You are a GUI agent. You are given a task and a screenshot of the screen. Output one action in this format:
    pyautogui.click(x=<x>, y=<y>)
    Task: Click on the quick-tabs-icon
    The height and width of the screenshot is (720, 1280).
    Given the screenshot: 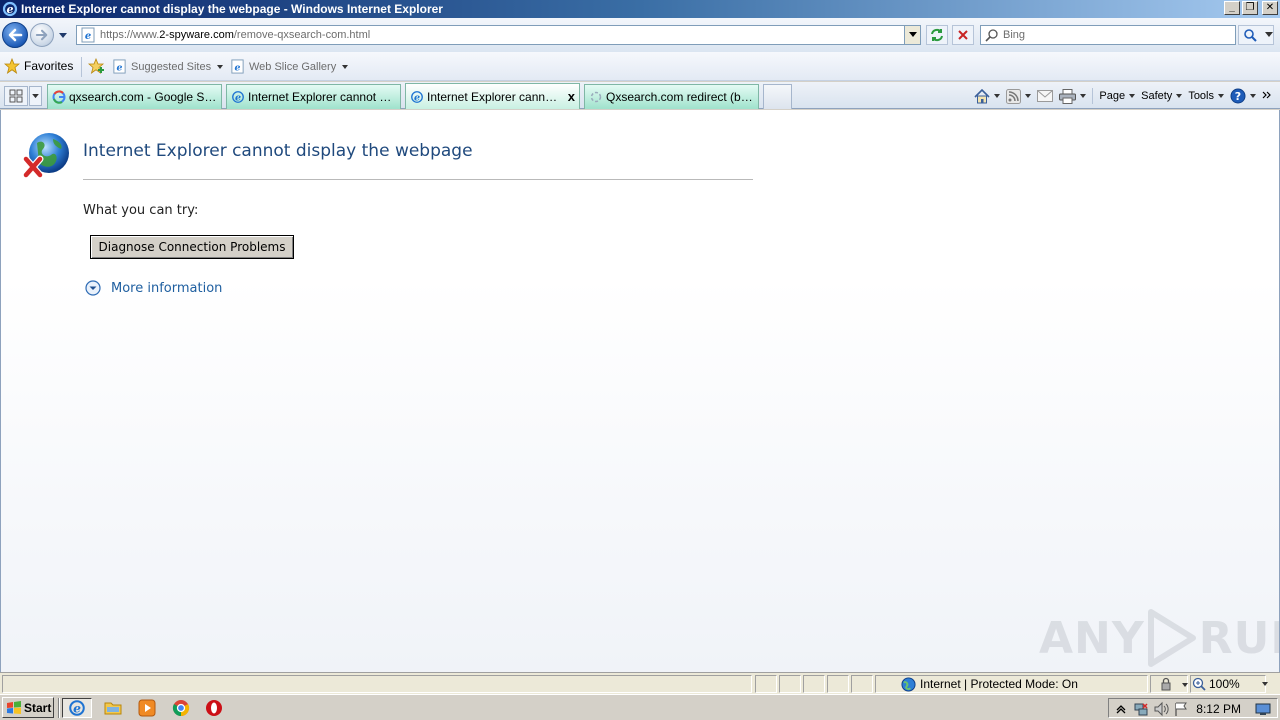 What is the action you would take?
    pyautogui.click(x=16, y=96)
    